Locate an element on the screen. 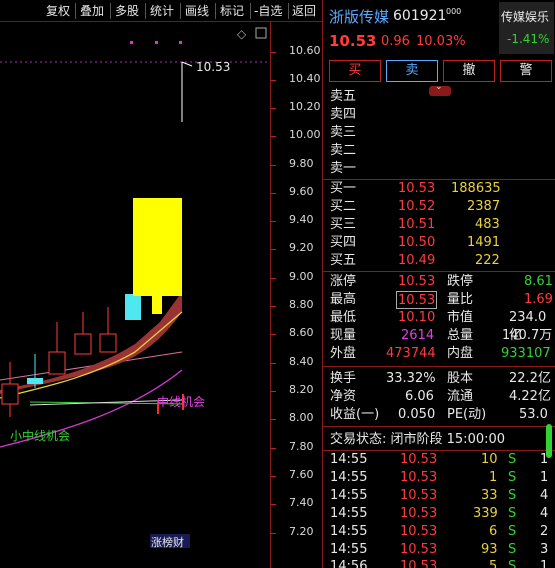  price-tick: 8.40 is located at coordinates (301, 361).